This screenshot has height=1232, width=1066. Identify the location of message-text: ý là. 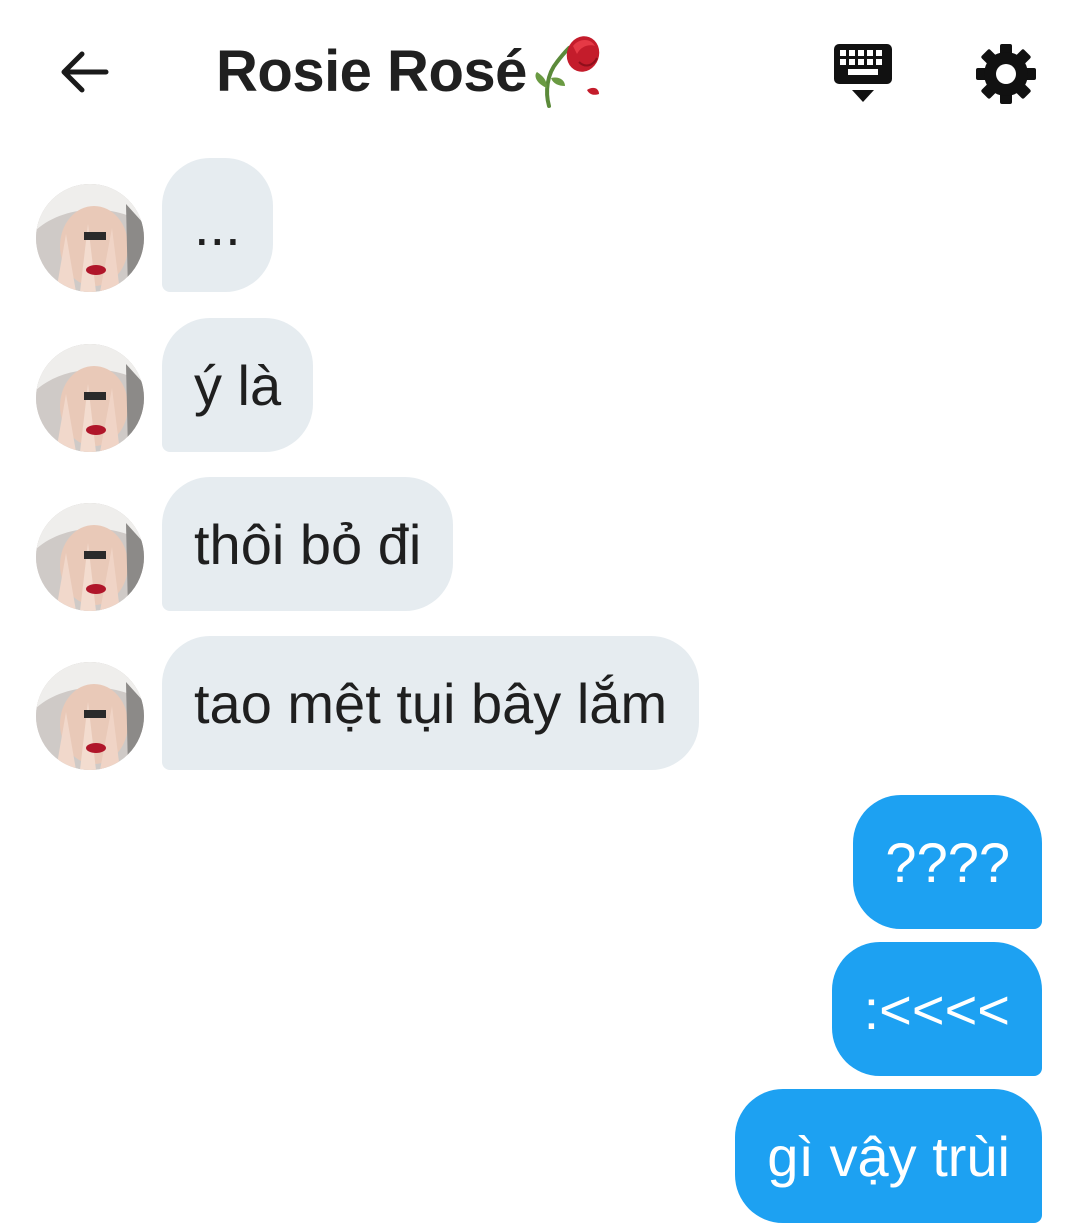
(238, 385).